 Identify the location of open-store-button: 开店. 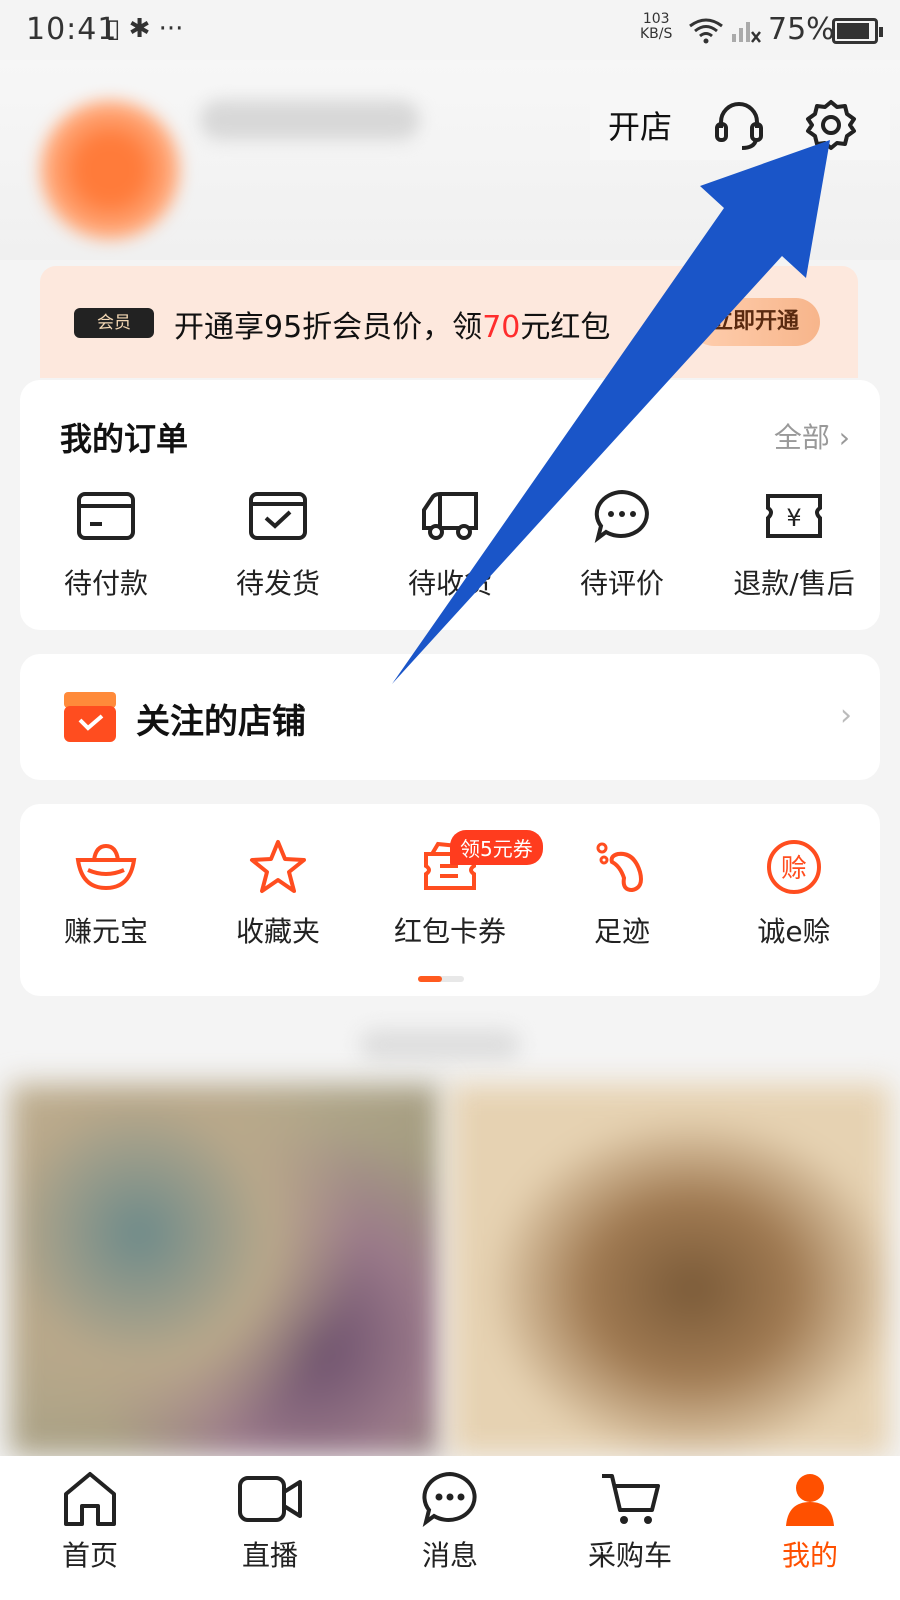
(640, 125).